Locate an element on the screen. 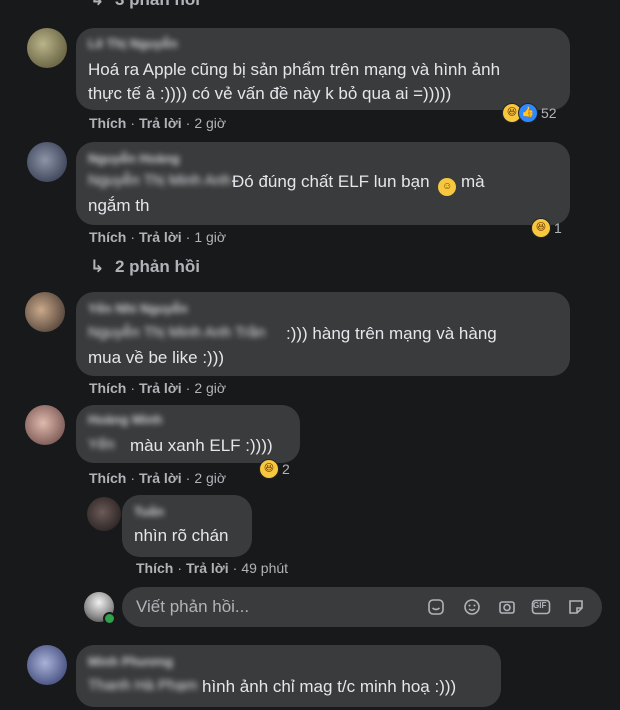 The height and width of the screenshot is (710, 620). replies-label: 2 phản hồi is located at coordinates (157, 266).